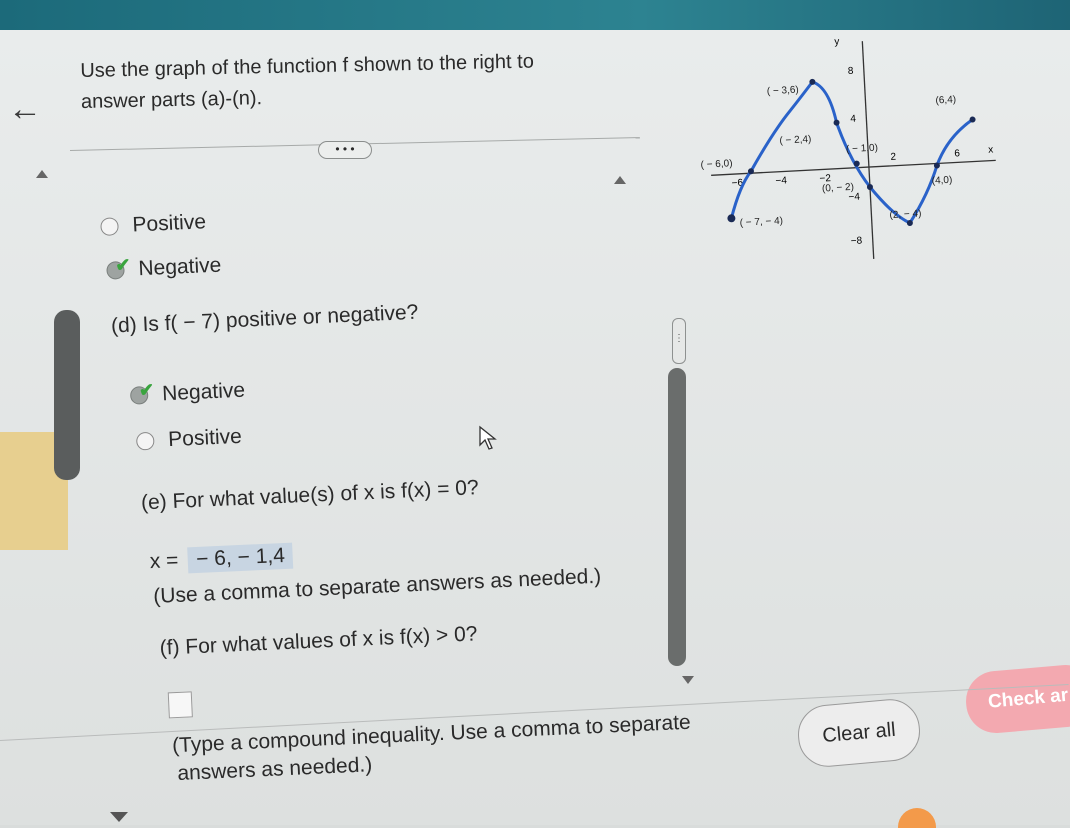  What do you see at coordinates (310, 495) in the screenshot?
I see `question-e: (e) For what value(s) of x is f(x) = 0?` at bounding box center [310, 495].